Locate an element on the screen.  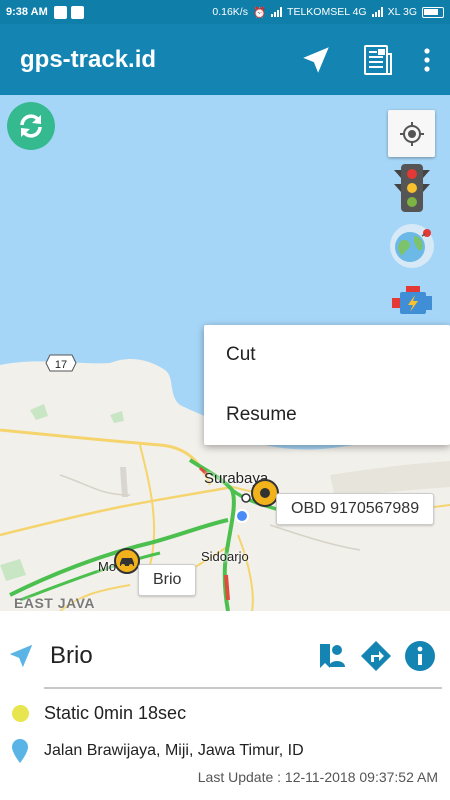
status-row: Static 0min 18sec is located at coordinates (98, 713).